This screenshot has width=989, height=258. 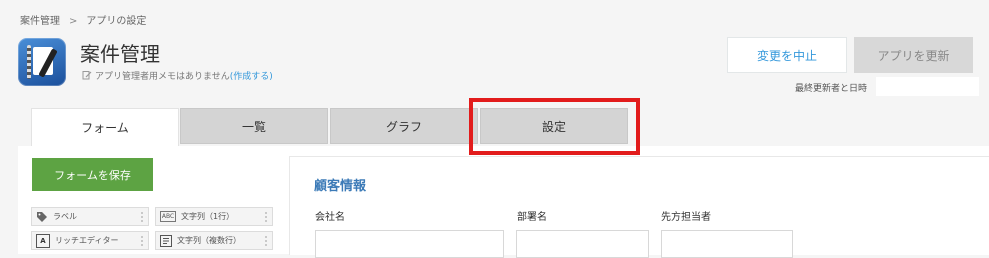 What do you see at coordinates (105, 127) in the screenshot?
I see `tab-form: フォーム` at bounding box center [105, 127].